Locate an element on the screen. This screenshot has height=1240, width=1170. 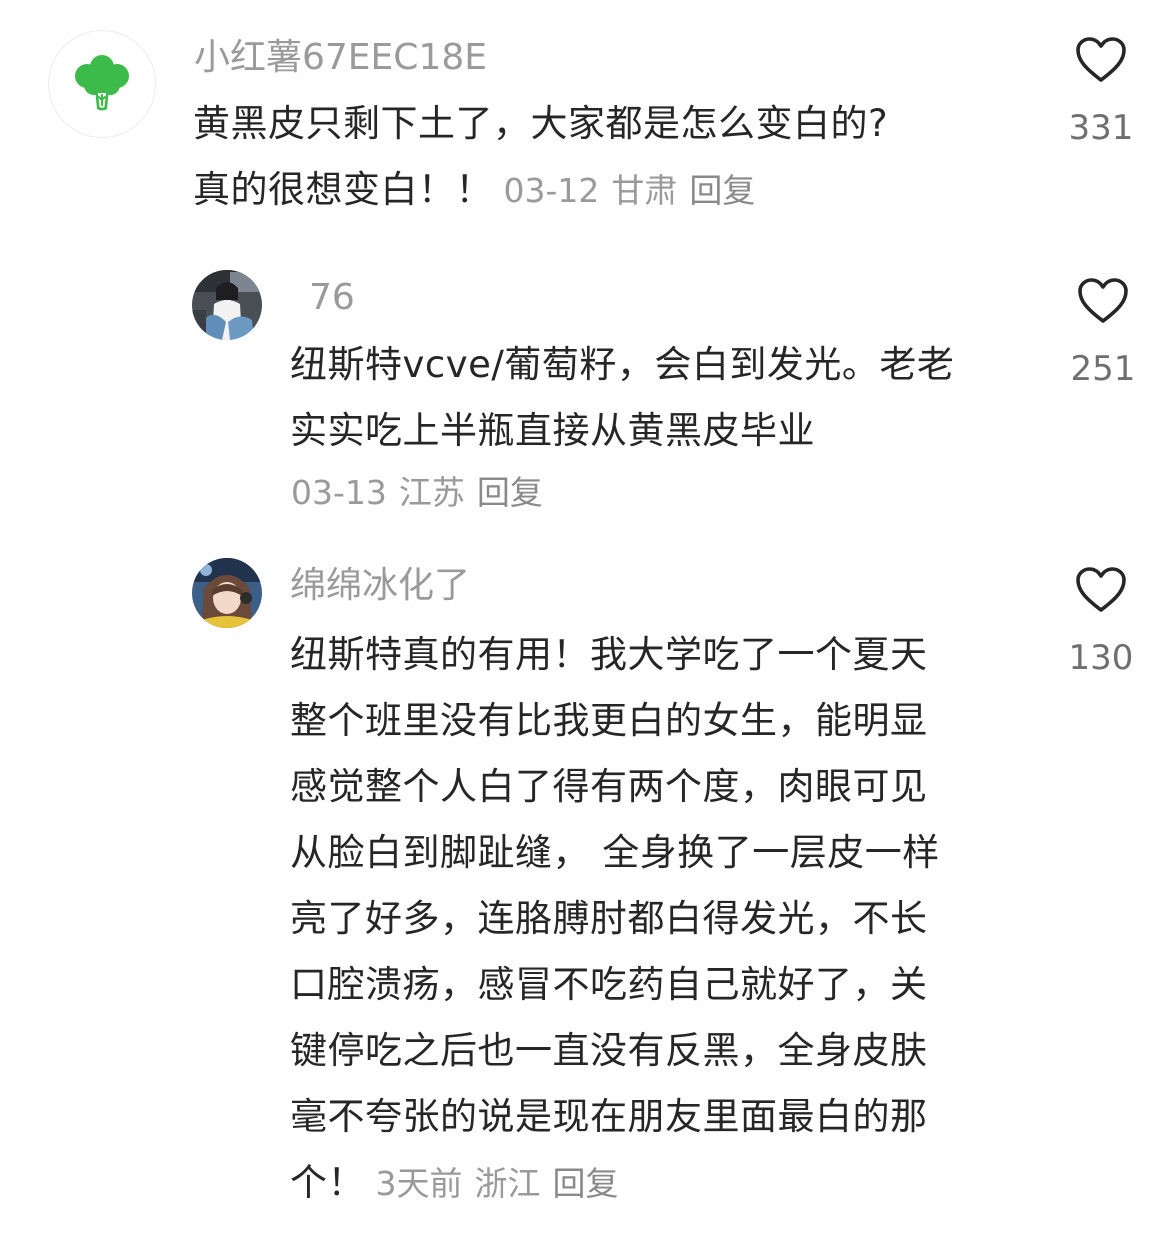
comment-location: 甘肃 is located at coordinates (644, 190).